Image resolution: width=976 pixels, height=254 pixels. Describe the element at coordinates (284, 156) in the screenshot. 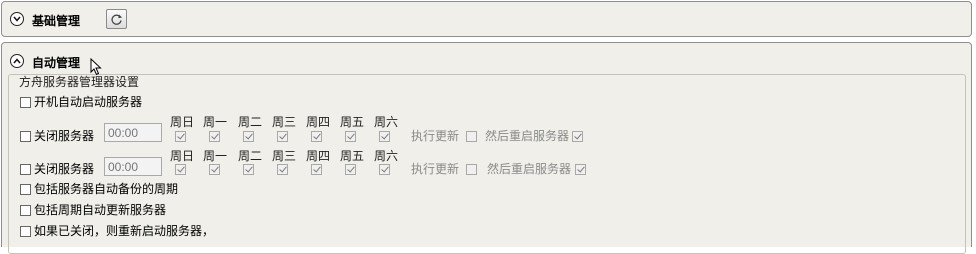

I see `shutdown-2-day-wed-label: 周三` at that location.